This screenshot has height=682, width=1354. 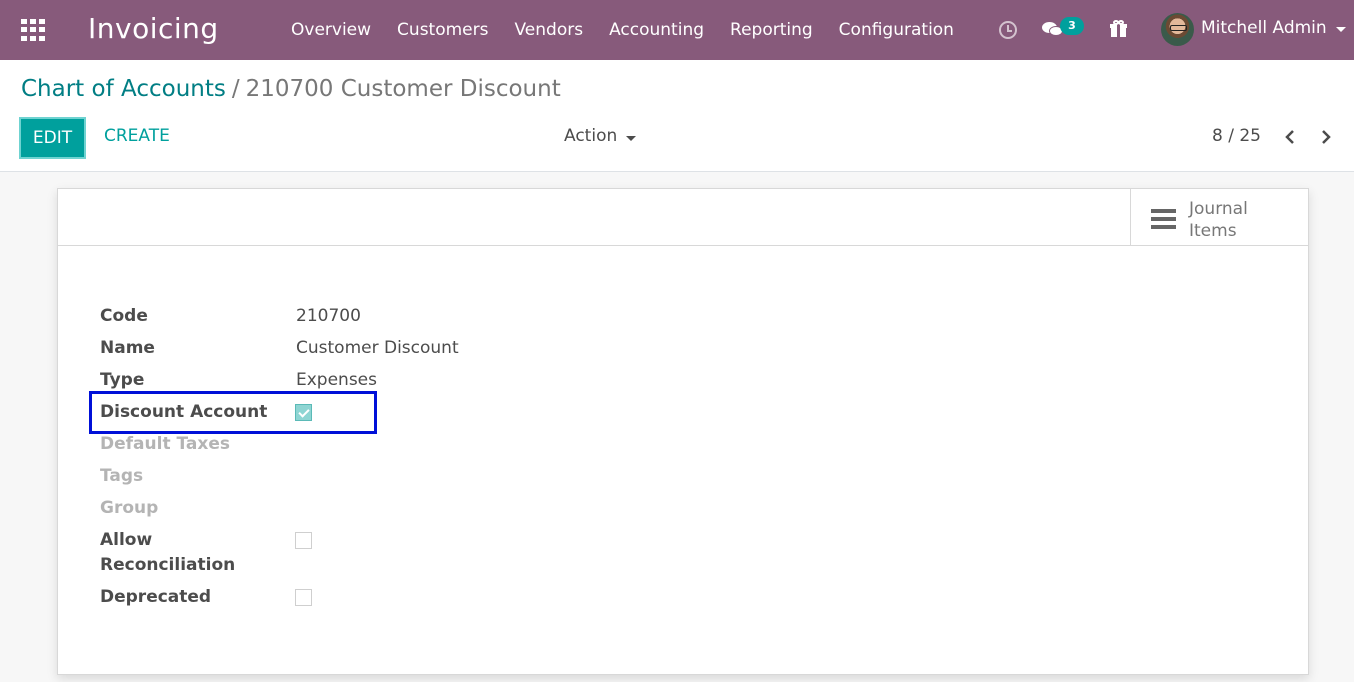 I want to click on allow-reconciliation-label-line1: Allow, so click(x=126, y=540).